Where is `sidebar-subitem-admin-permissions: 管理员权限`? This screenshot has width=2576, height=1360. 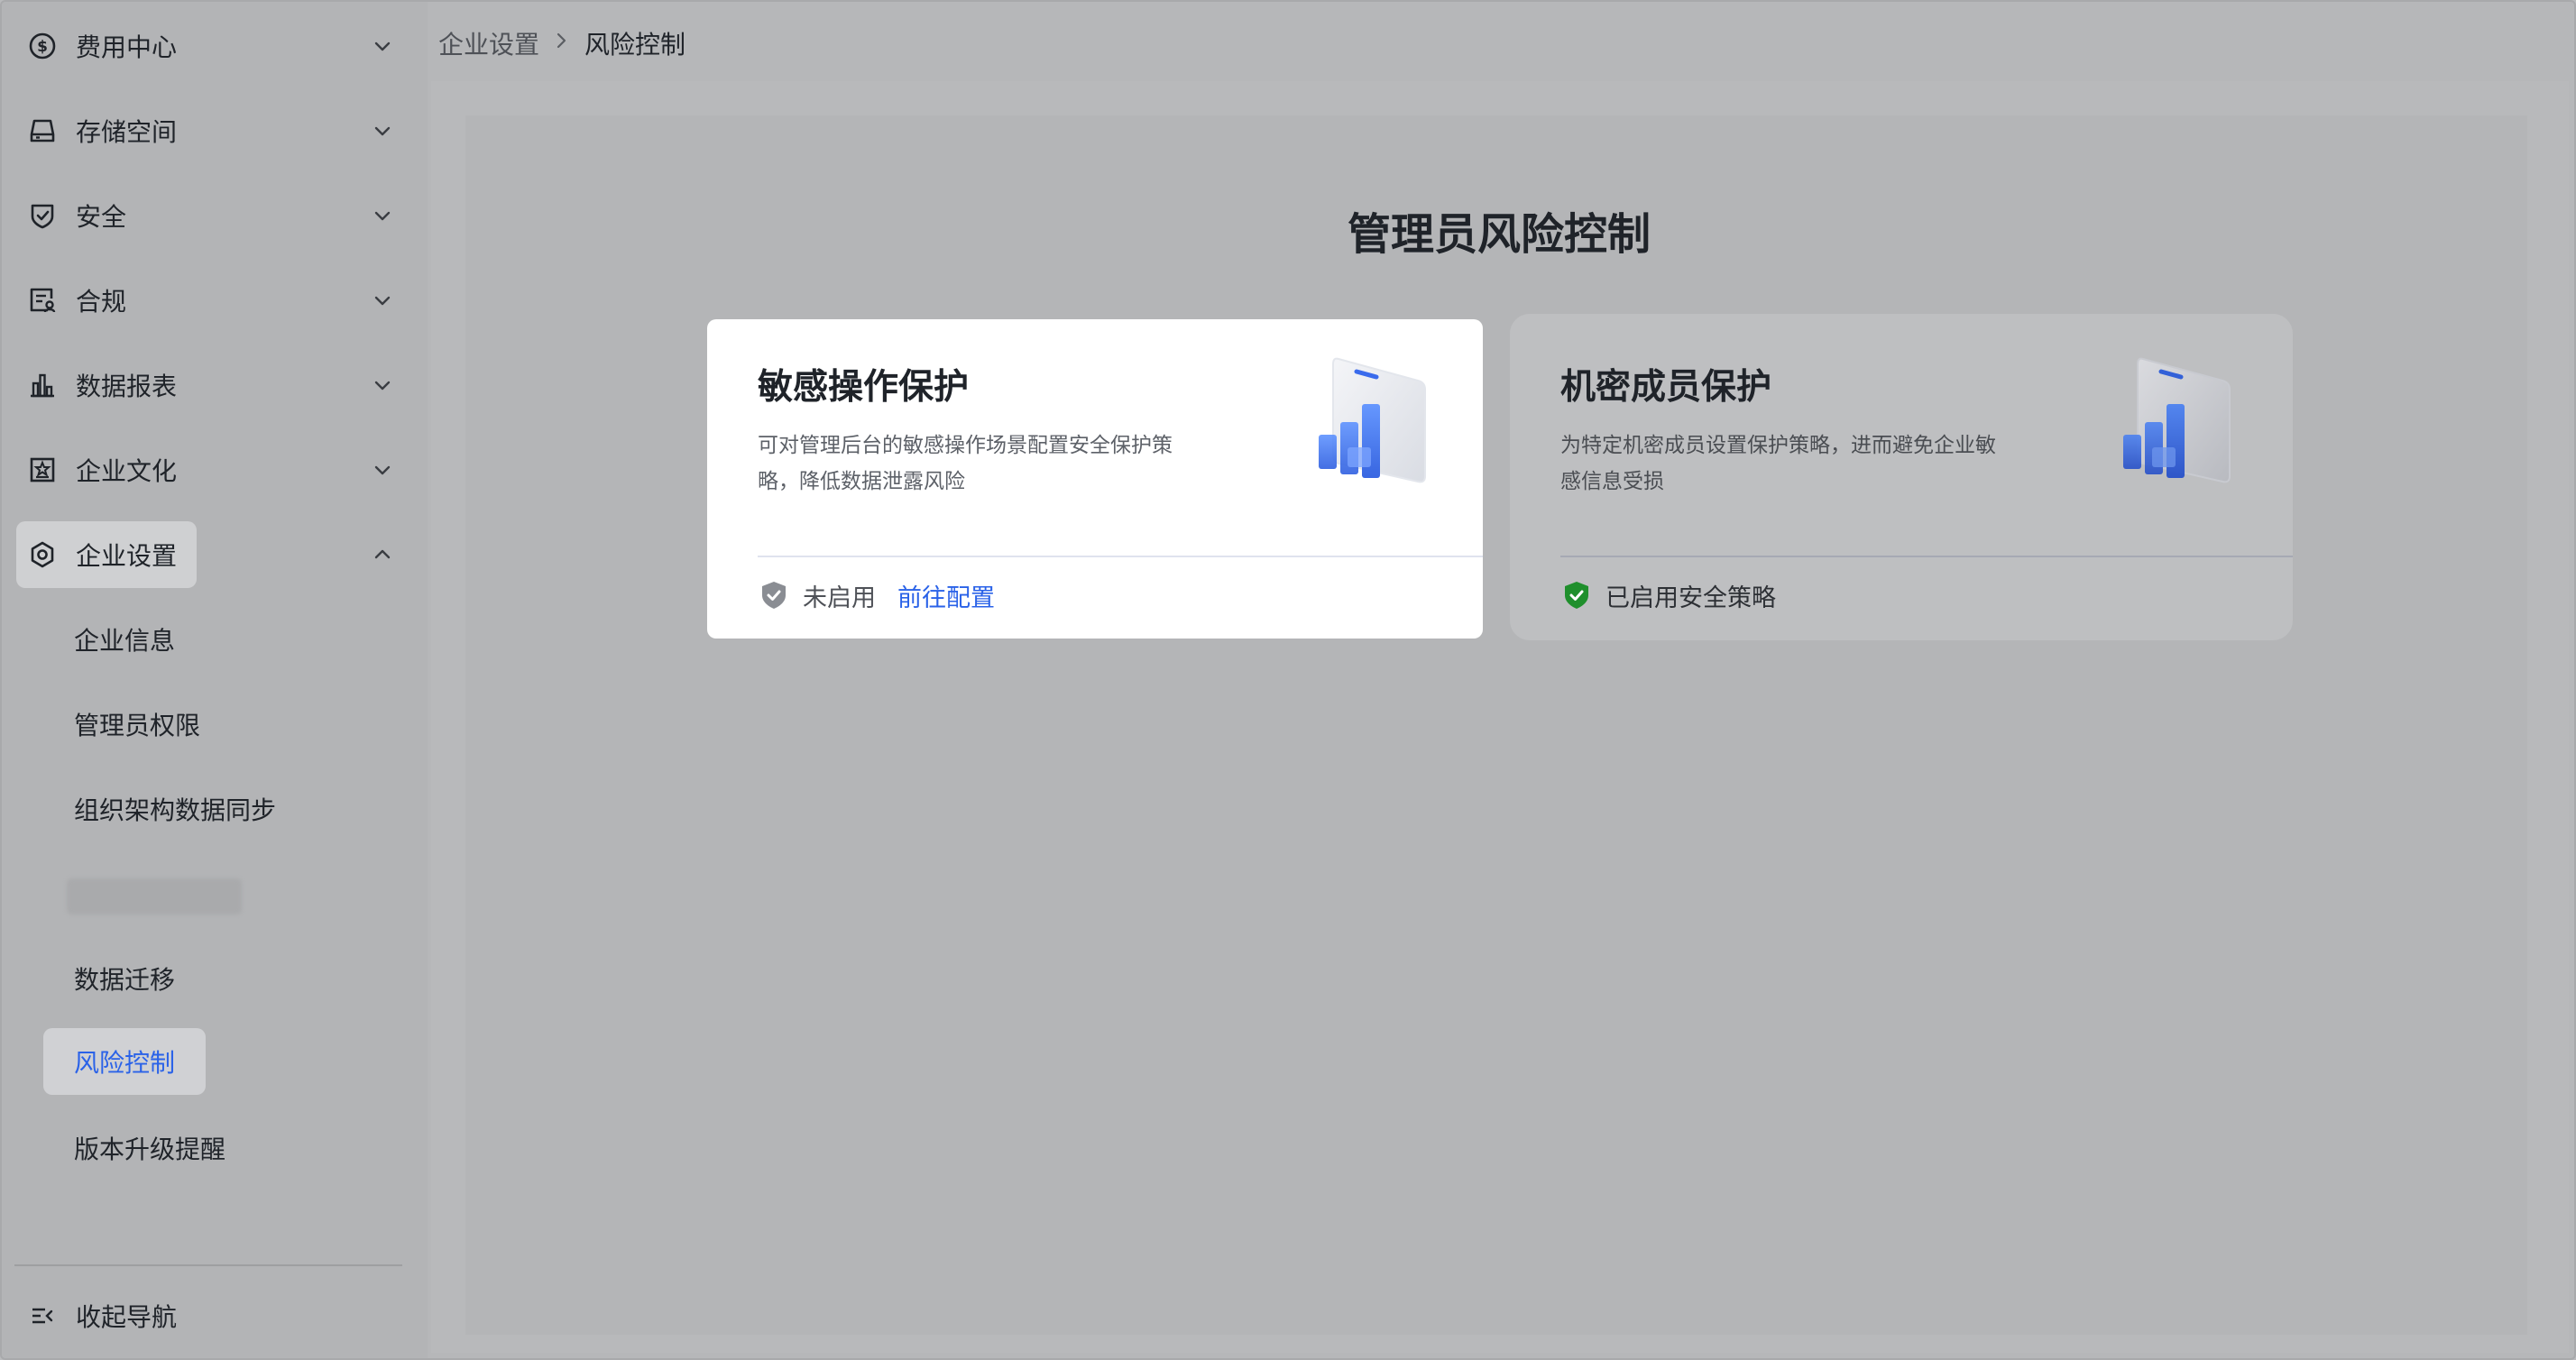 sidebar-subitem-admin-permissions: 管理员权限 is located at coordinates (137, 724).